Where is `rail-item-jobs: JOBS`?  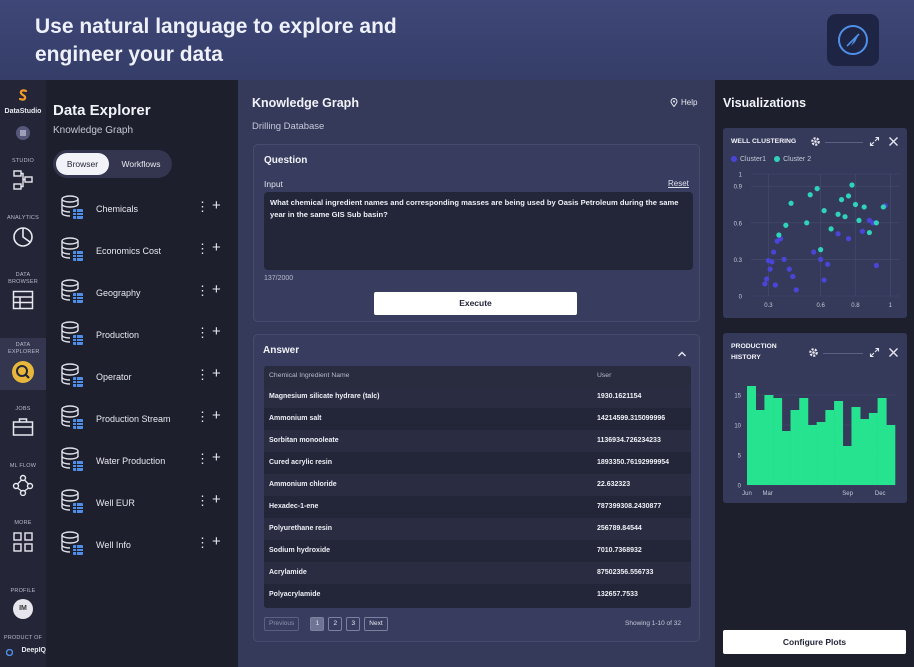
rail-item-jobs: JOBS is located at coordinates (23, 427).